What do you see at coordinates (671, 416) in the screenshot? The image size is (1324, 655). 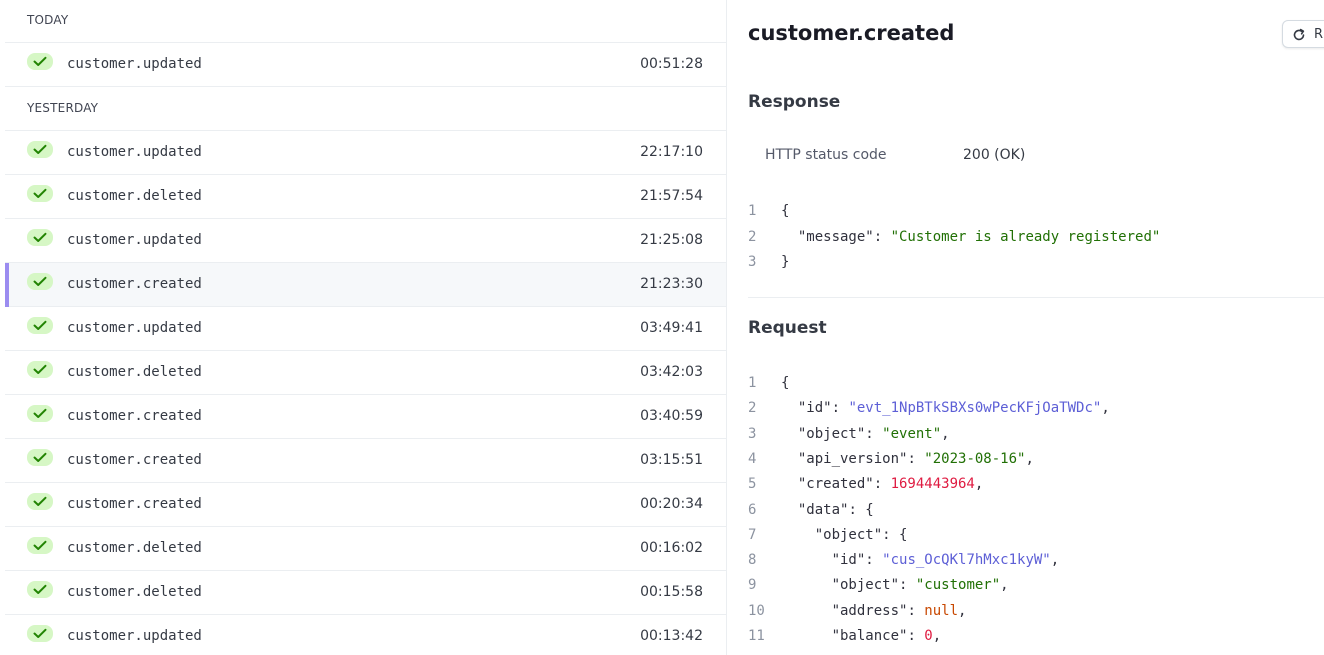 I see `event-time: 03:40:59` at bounding box center [671, 416].